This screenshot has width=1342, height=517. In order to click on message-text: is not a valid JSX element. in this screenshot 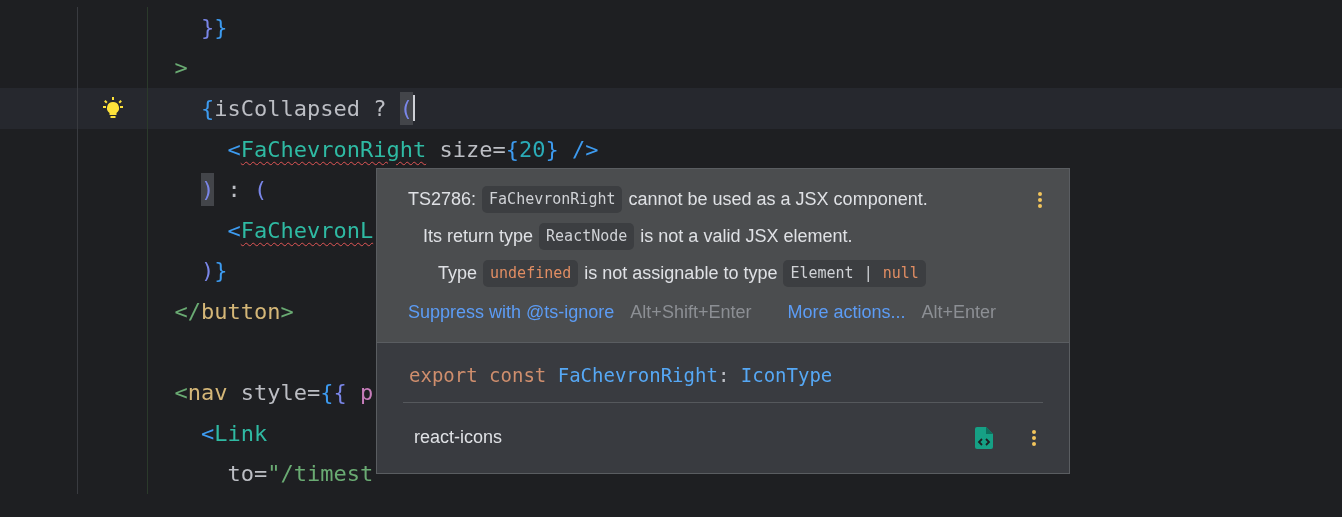, I will do `click(746, 236)`.